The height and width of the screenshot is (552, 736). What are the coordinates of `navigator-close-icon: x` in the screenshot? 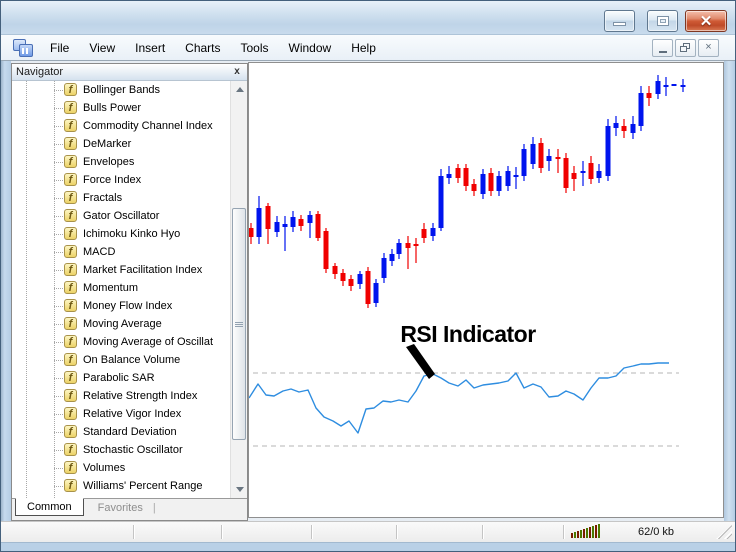 It's located at (237, 72).